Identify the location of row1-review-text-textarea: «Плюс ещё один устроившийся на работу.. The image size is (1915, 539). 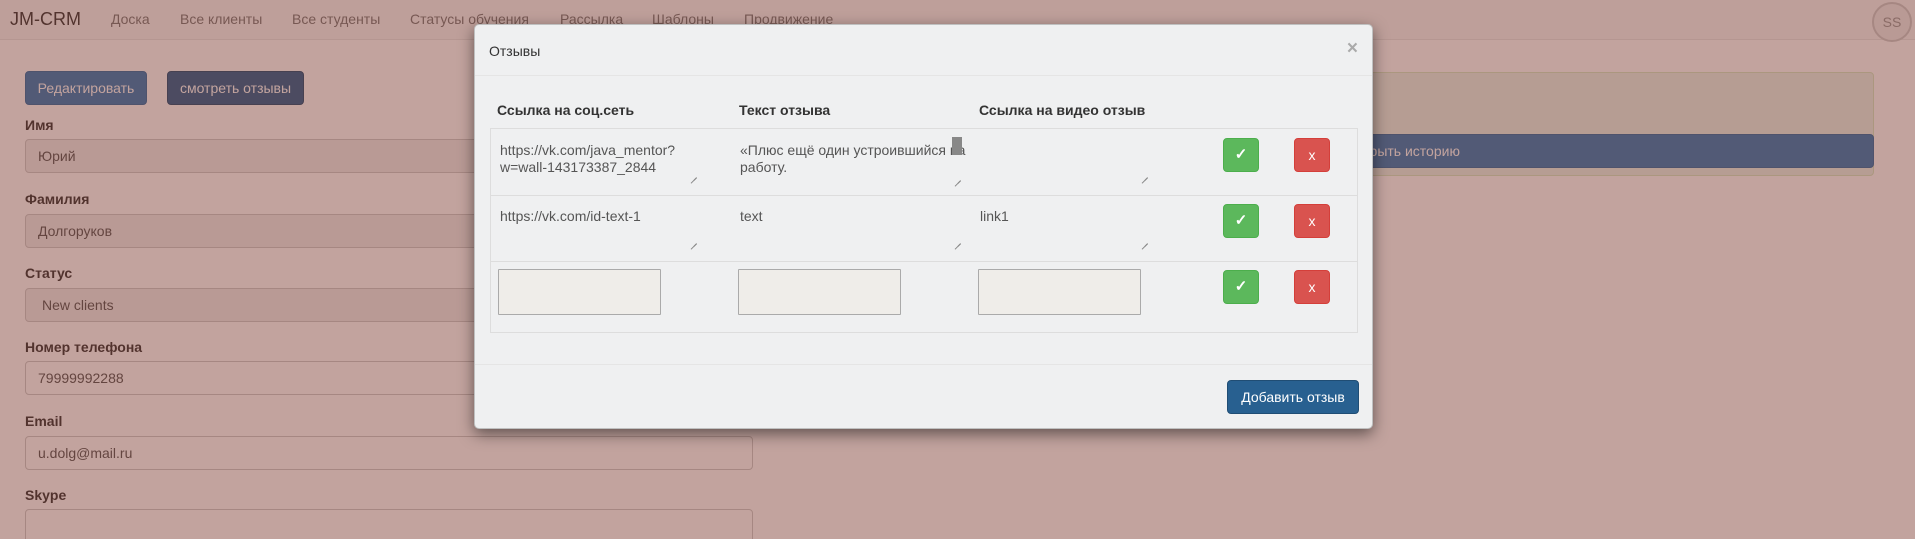
(854, 159).